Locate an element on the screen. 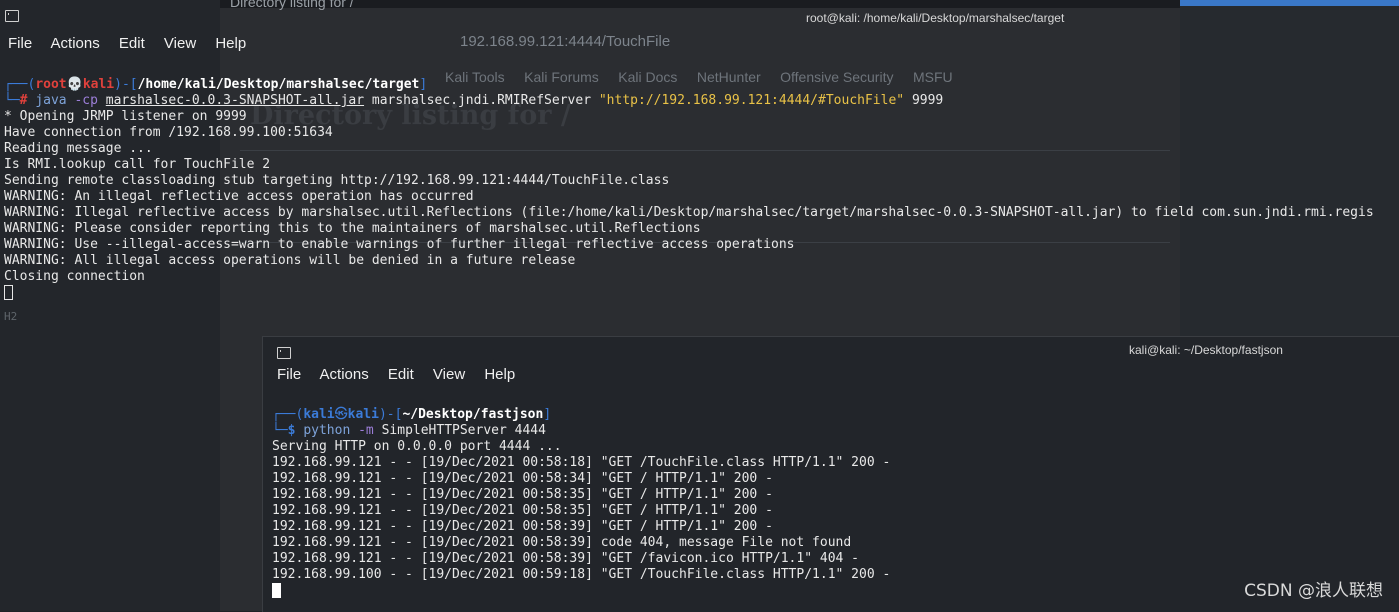 The image size is (1399, 612). terminal2-title: kali@kali: ~/Desktop/fastjson is located at coordinates (1206, 350).